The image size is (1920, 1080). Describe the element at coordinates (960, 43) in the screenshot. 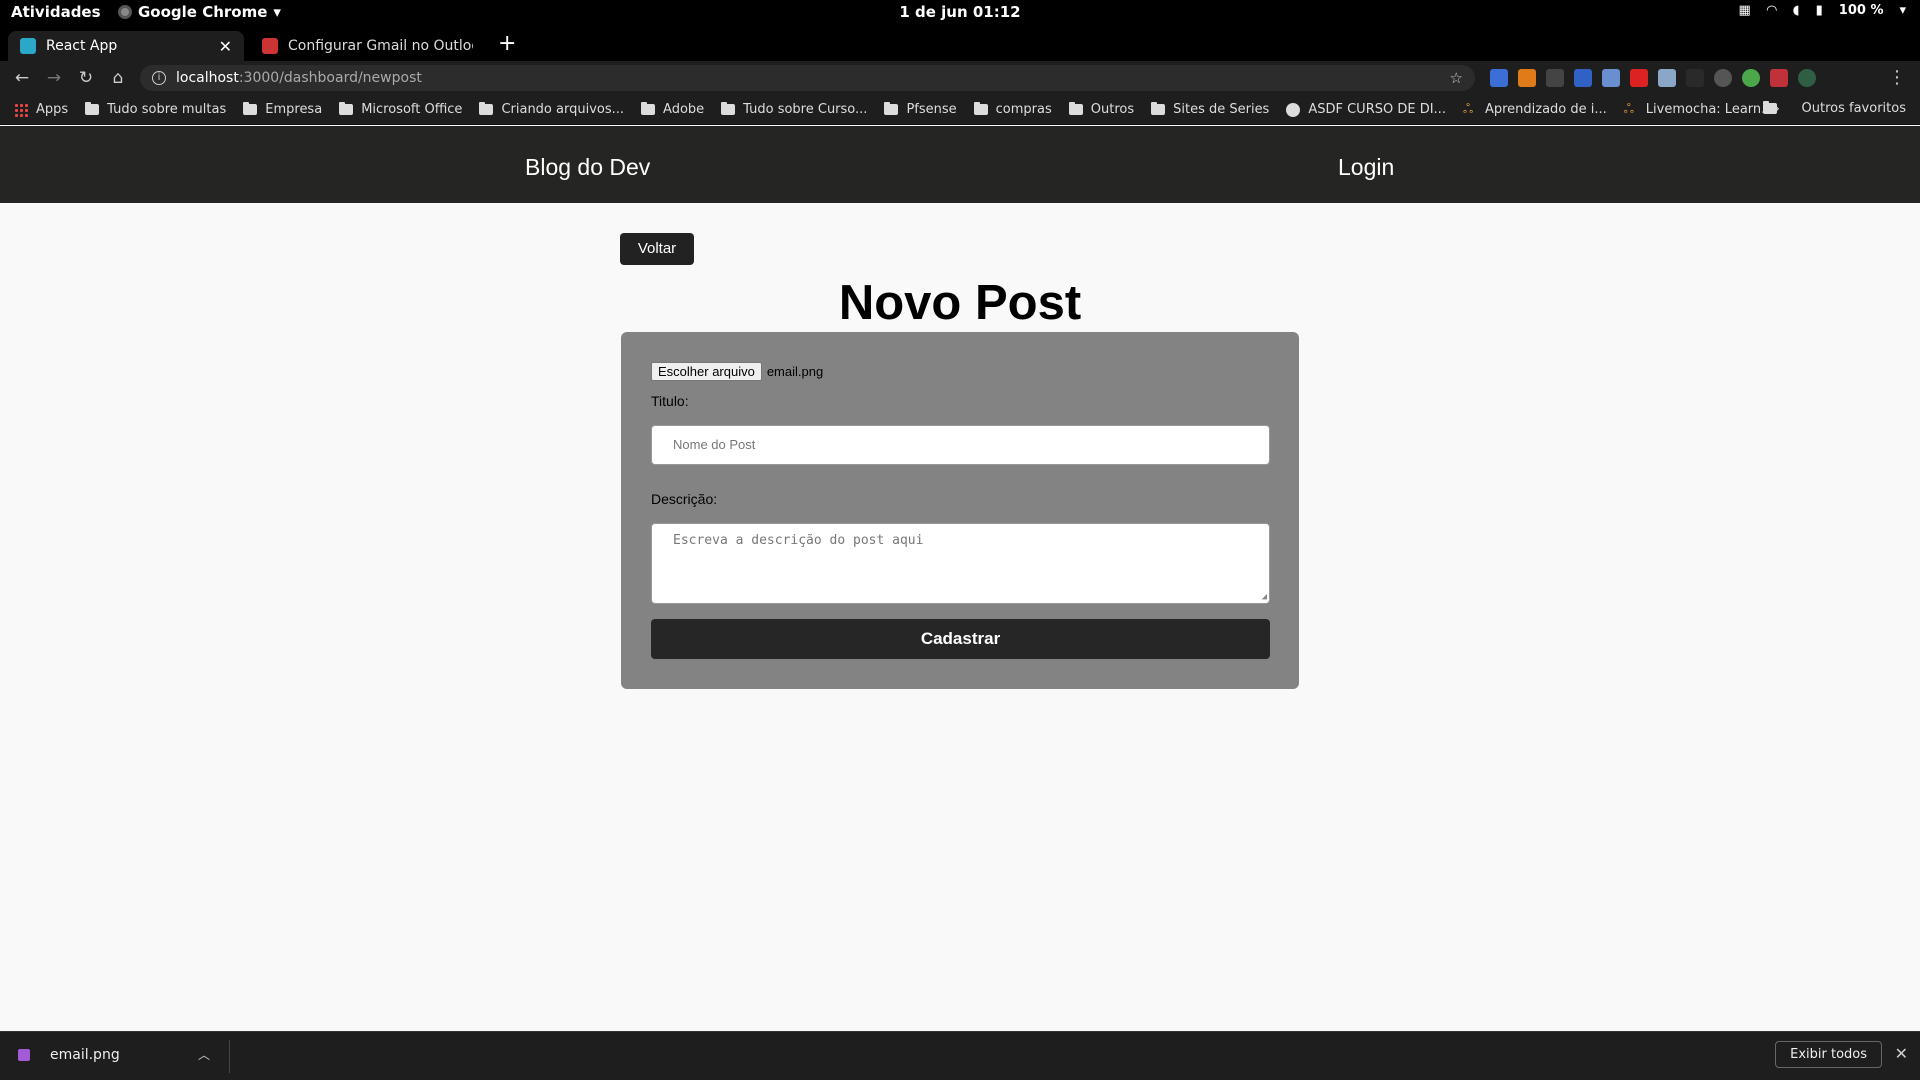

I see `tab-strip: React App ✕ Configurar Gmail no Outlook:` at that location.